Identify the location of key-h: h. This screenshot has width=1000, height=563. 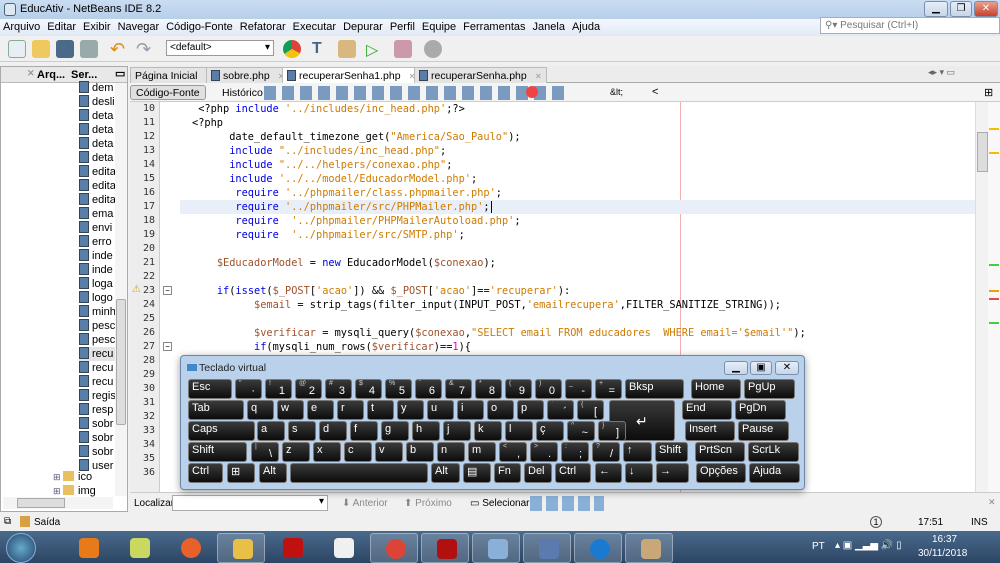
(426, 431).